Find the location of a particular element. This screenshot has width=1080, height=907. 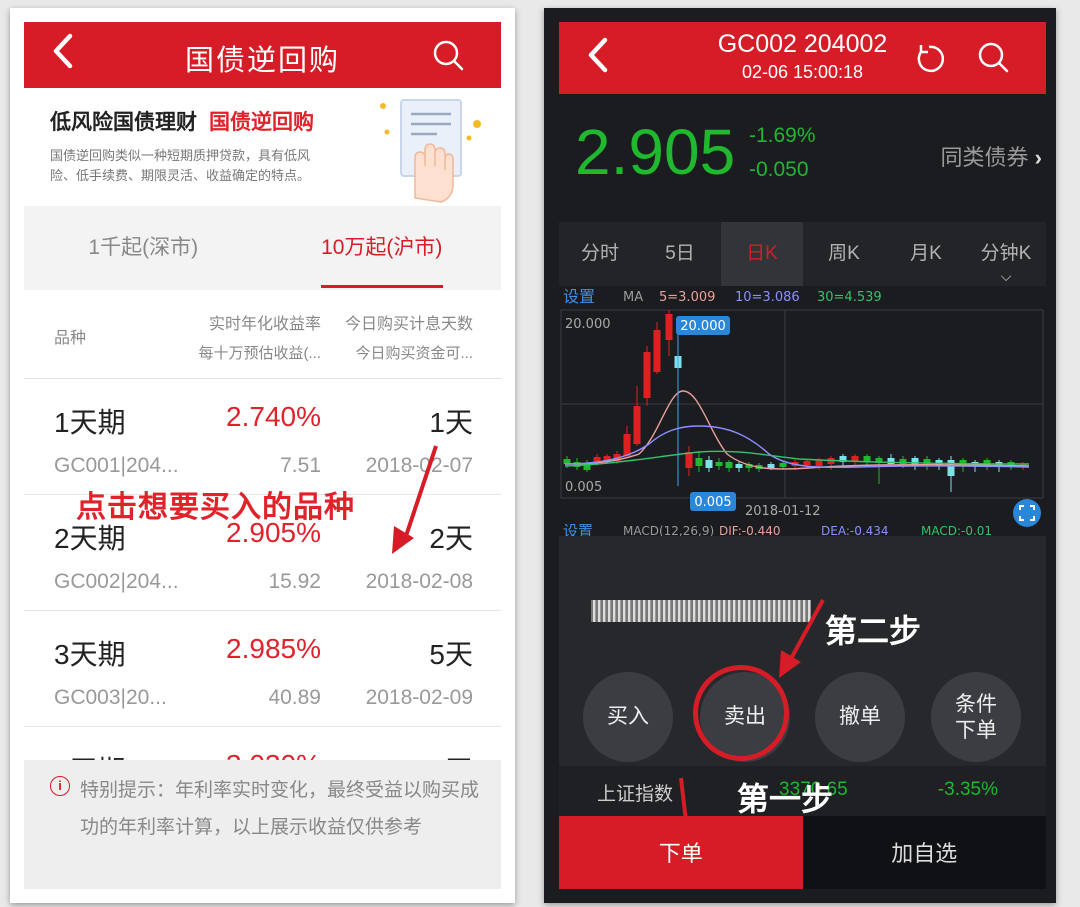

refresh-icon is located at coordinates (931, 59).